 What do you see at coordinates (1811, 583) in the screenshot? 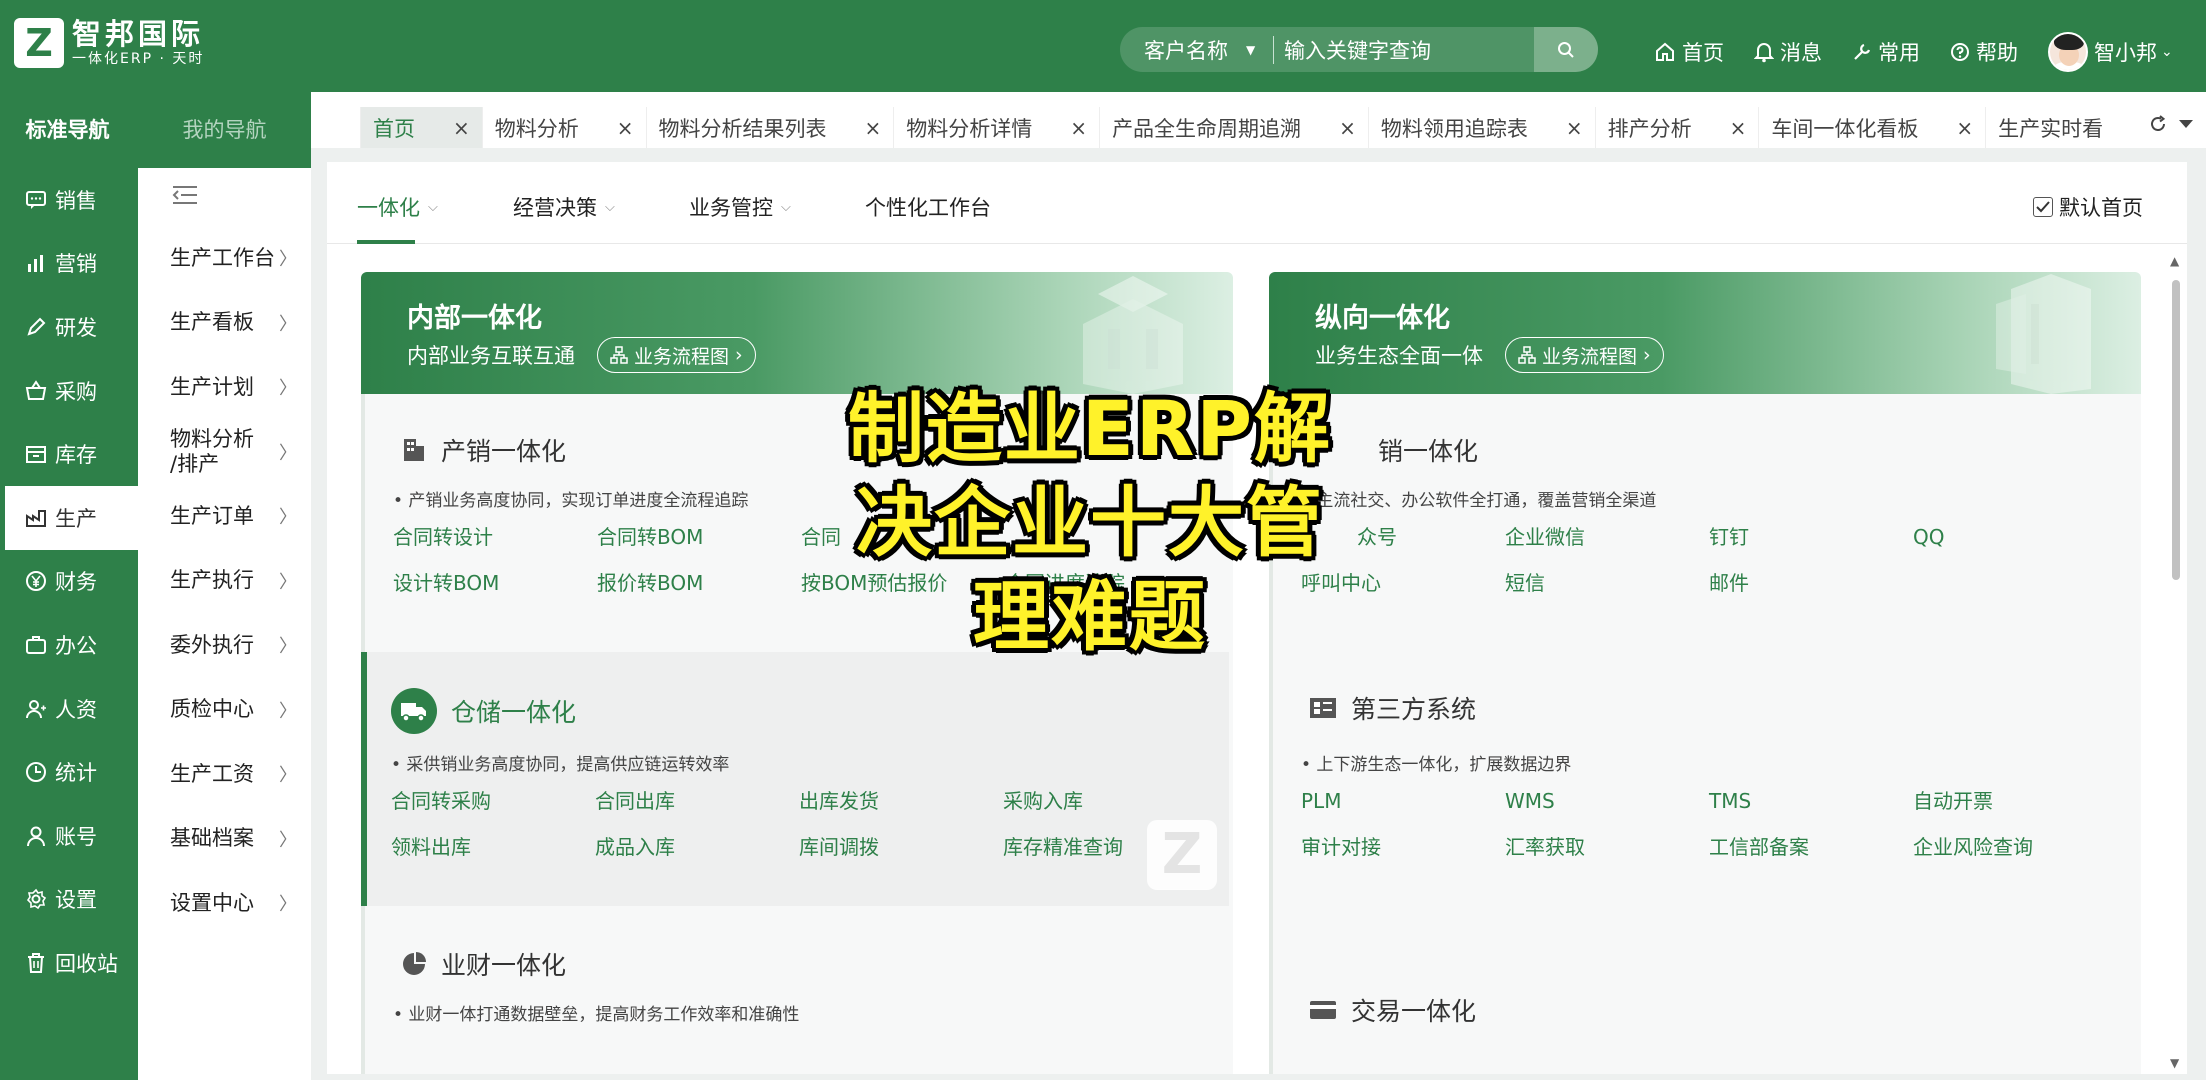
I see `link-email: 邮件` at bounding box center [1811, 583].